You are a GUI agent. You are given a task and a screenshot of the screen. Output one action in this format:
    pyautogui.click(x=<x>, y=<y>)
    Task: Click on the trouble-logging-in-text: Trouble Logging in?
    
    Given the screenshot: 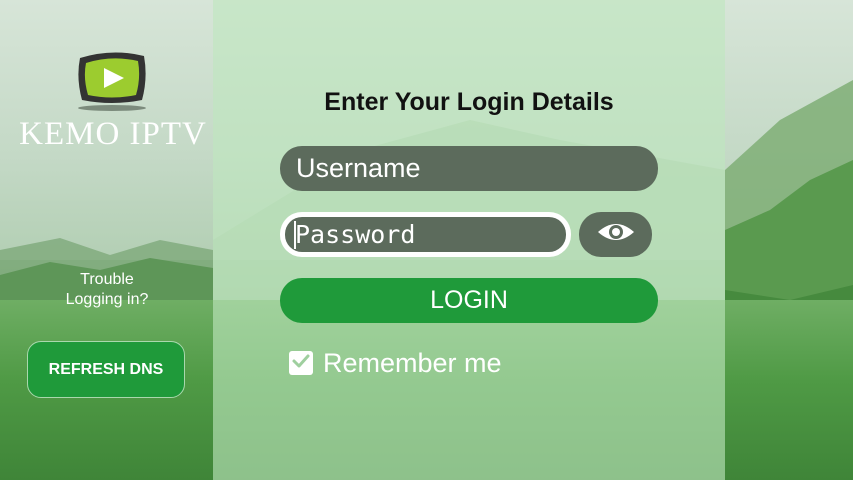 What is the action you would take?
    pyautogui.click(x=107, y=290)
    